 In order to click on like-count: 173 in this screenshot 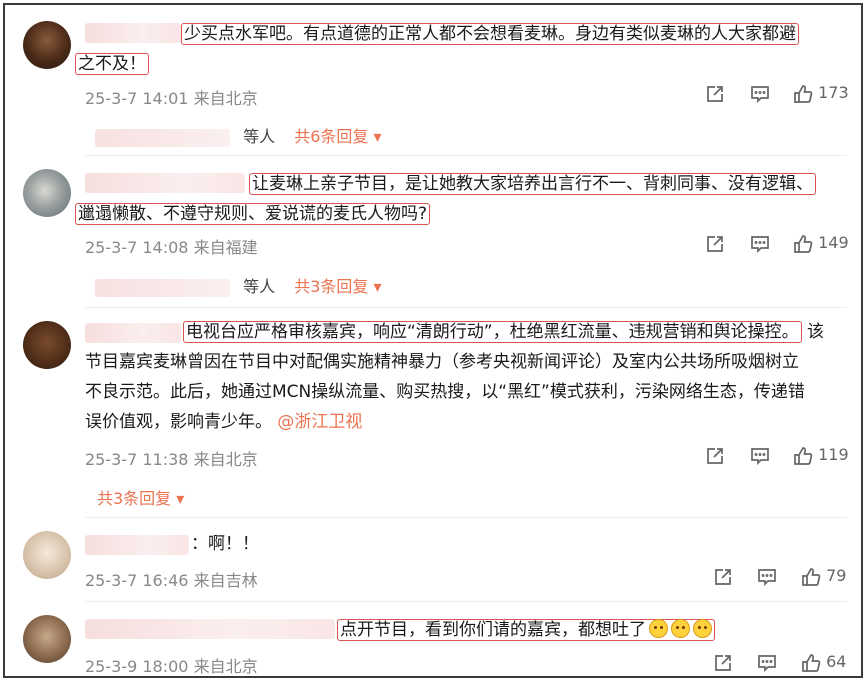, I will do `click(833, 92)`.